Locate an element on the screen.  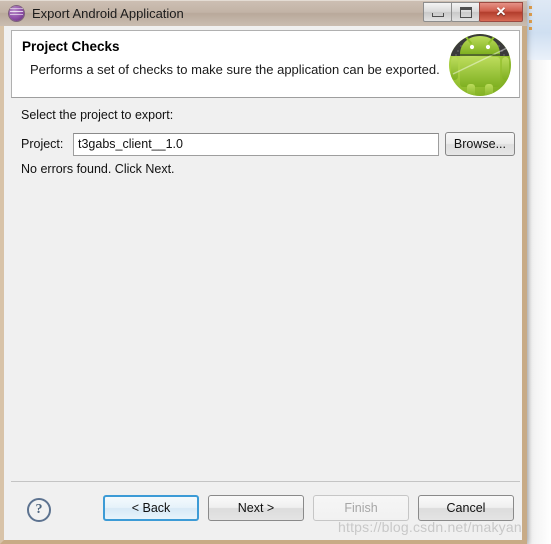
minimize-button-icon is located at coordinates (437, 12).